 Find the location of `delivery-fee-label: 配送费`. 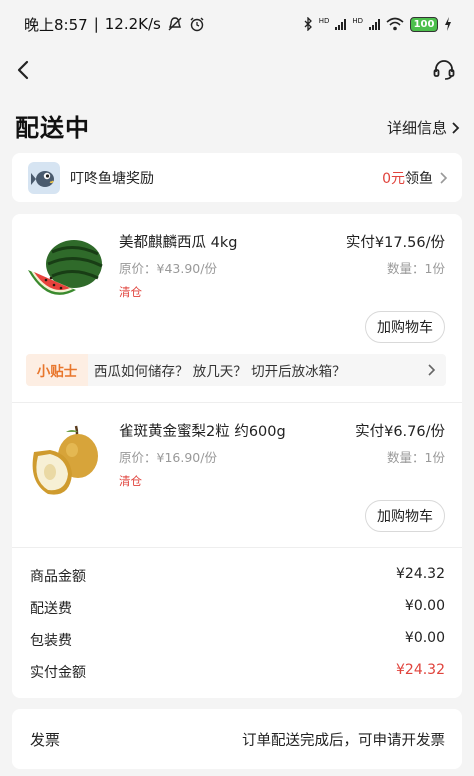

delivery-fee-label: 配送费 is located at coordinates (51, 609).